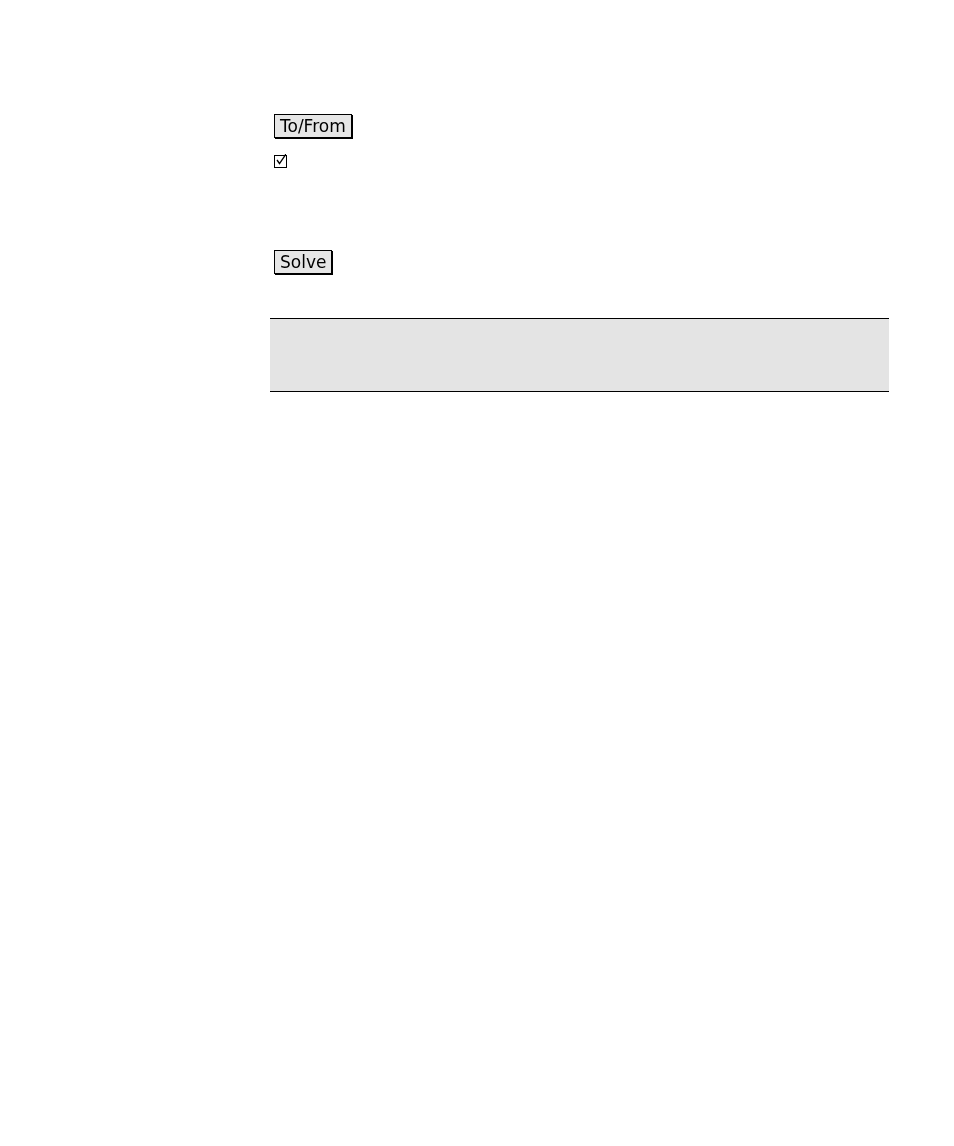  What do you see at coordinates (313, 126) in the screenshot?
I see `button: To/From` at bounding box center [313, 126].